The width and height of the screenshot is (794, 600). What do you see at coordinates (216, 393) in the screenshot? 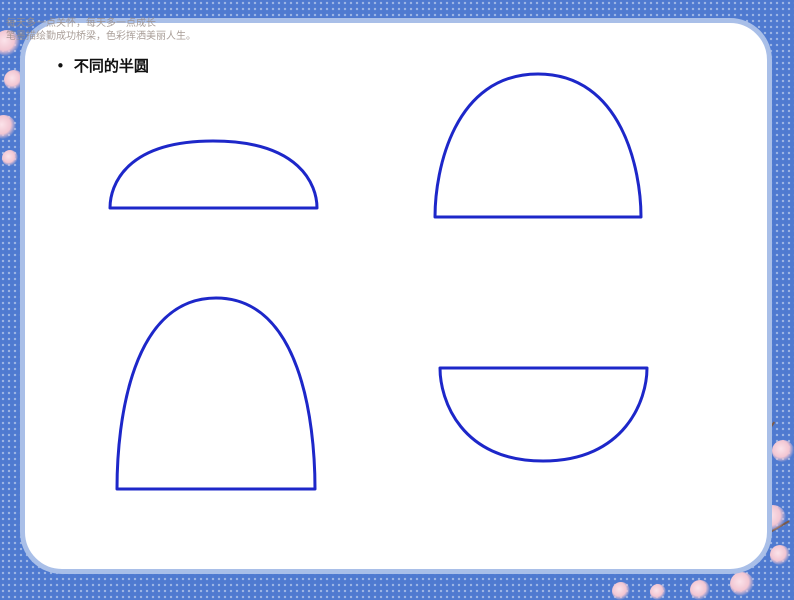
I see `semicircle-tall-left` at bounding box center [216, 393].